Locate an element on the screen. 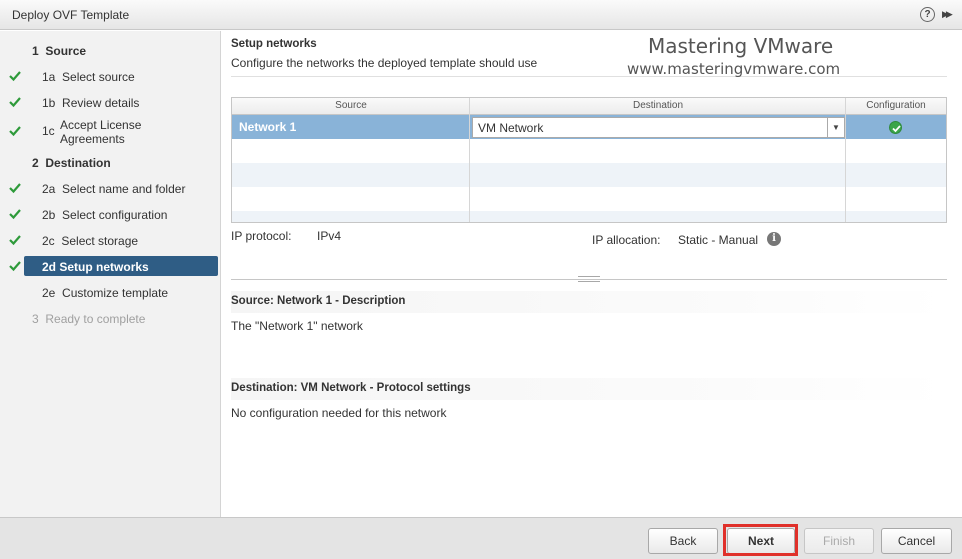  step-1a-select-source: 1a Select source is located at coordinates (110, 77).